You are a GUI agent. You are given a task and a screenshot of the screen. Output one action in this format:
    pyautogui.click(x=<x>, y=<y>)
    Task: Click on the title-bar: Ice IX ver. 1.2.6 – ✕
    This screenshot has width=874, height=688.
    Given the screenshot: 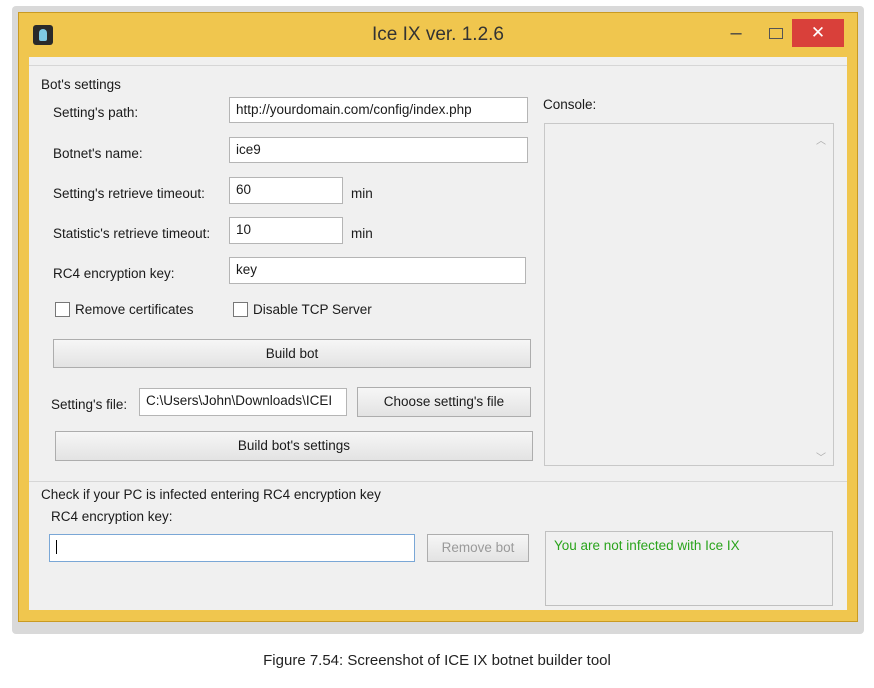 What is the action you would take?
    pyautogui.click(x=438, y=35)
    